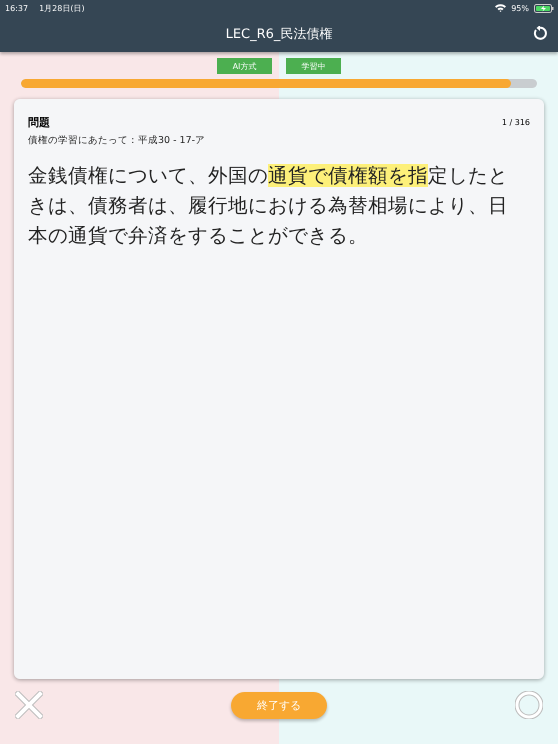 This screenshot has width=558, height=744. I want to click on circle-icon, so click(529, 705).